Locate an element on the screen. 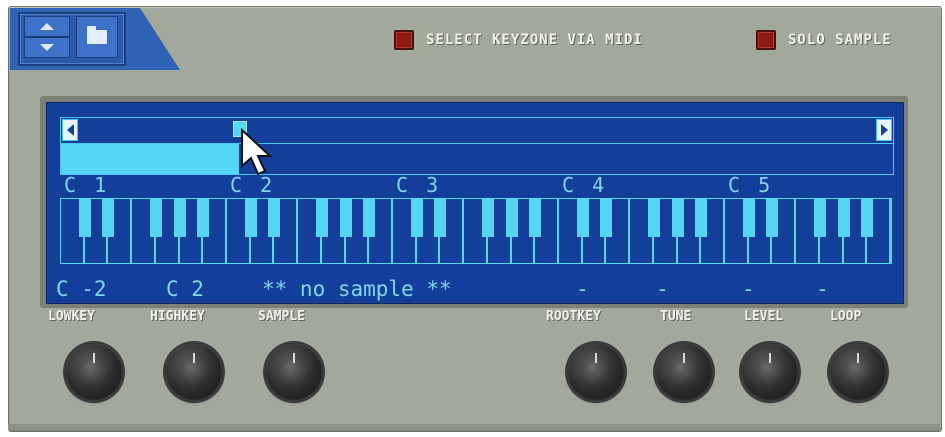 This screenshot has height=437, width=945. scroll-right-button is located at coordinates (884, 130).